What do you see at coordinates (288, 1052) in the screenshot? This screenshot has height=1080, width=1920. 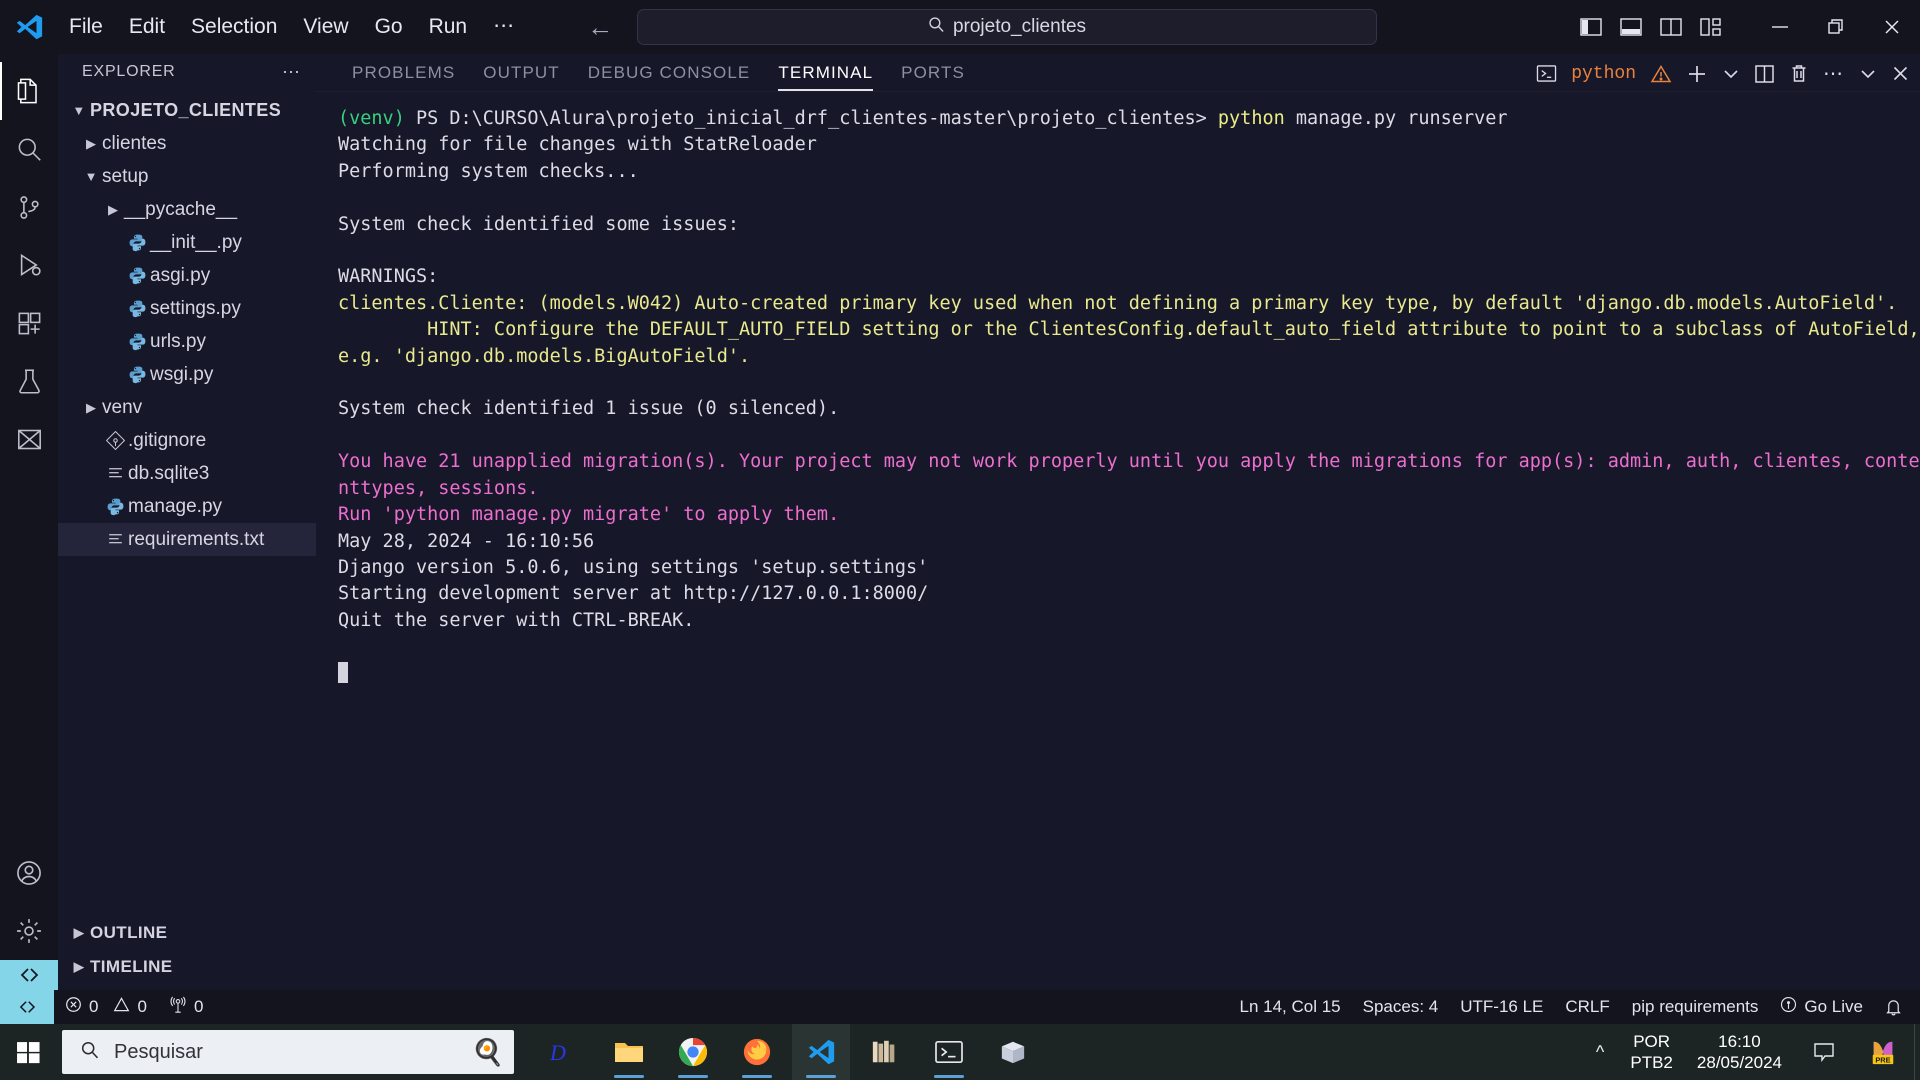 I see `taskbar-search-box: Pesquisar 🍳` at bounding box center [288, 1052].